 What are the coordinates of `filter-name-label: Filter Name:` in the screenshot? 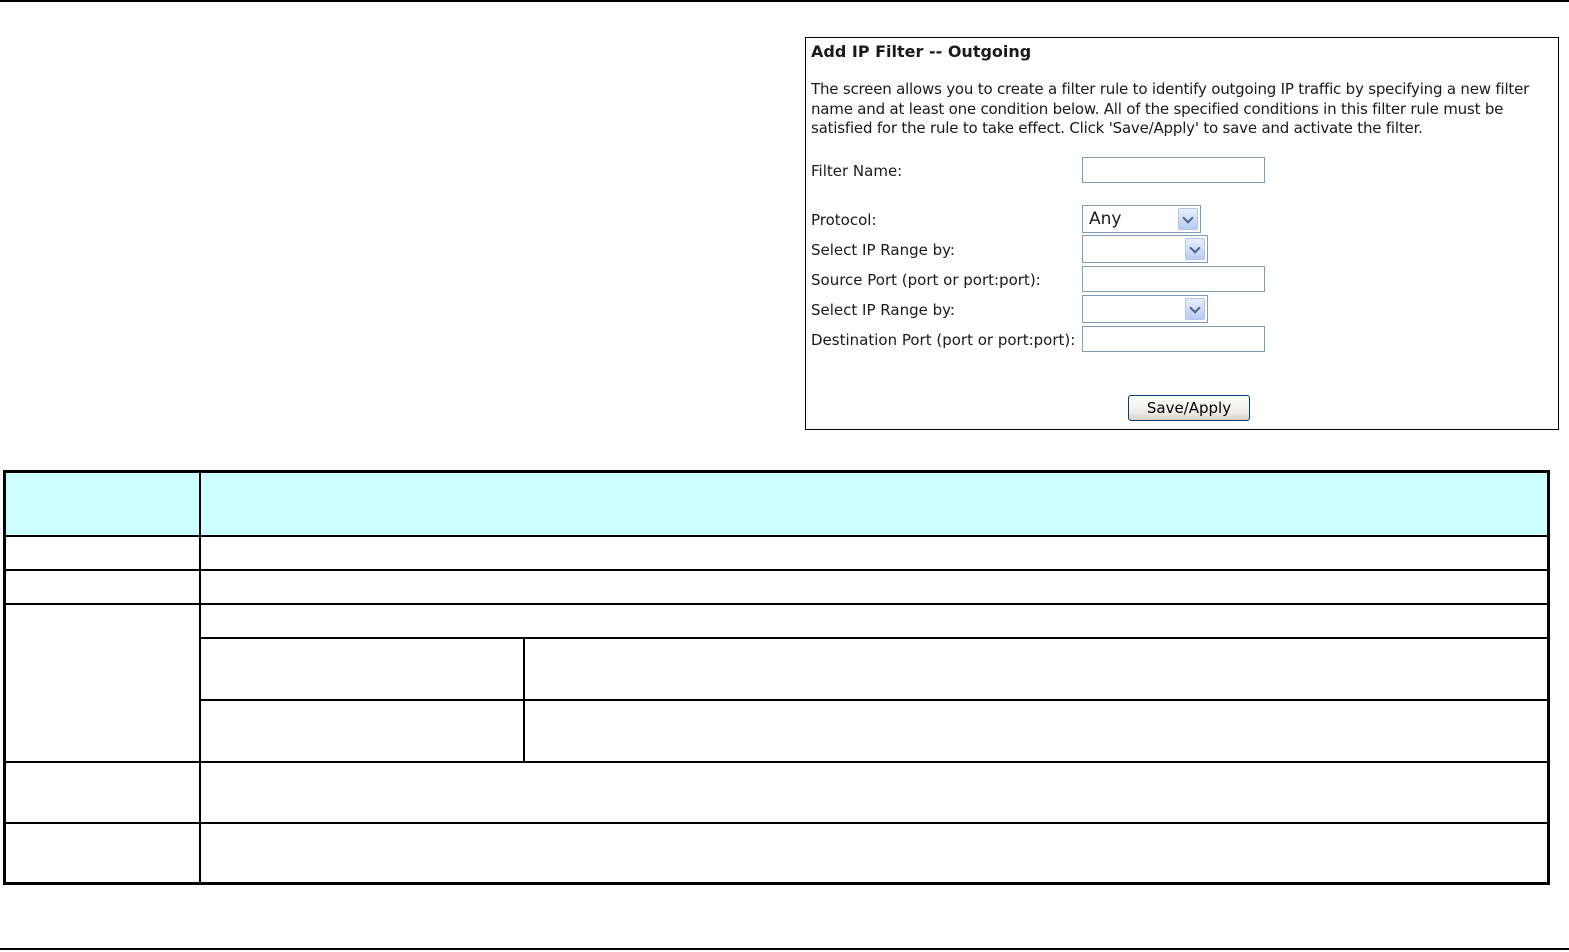 It's located at (857, 171).